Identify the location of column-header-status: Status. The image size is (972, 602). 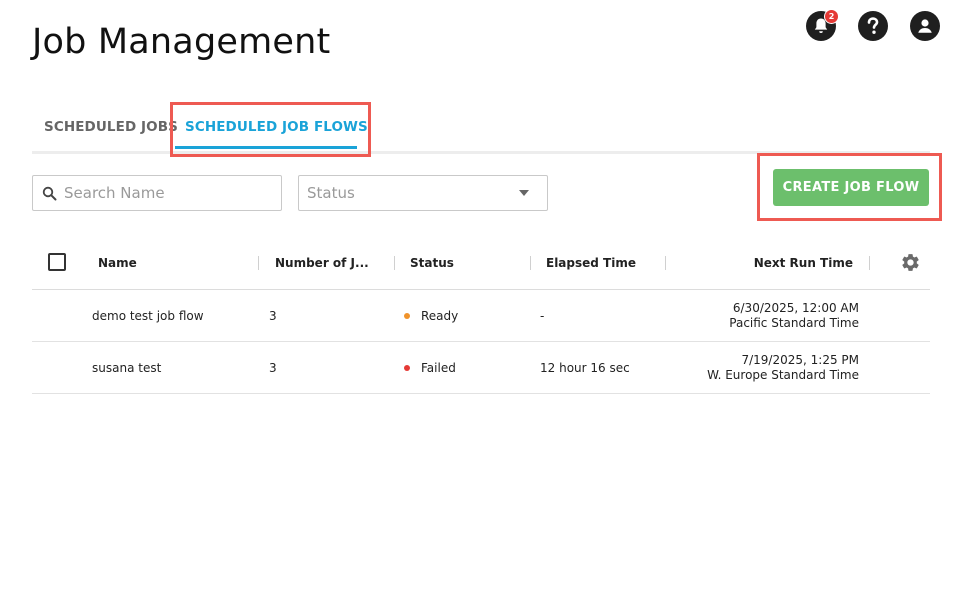
(432, 263).